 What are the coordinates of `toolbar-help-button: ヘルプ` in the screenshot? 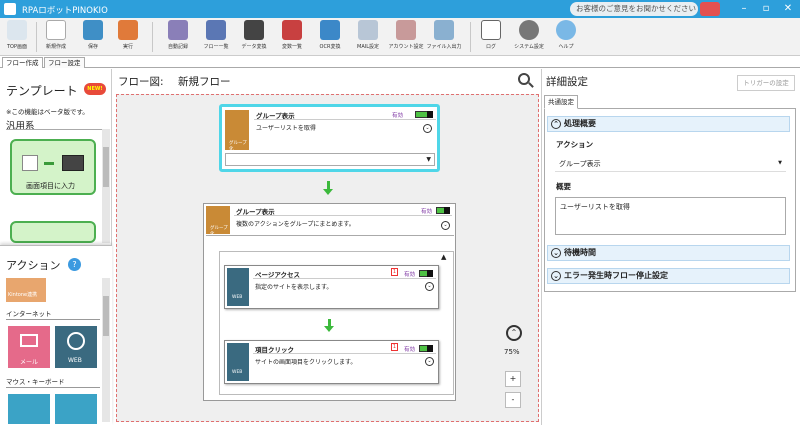 It's located at (566, 37).